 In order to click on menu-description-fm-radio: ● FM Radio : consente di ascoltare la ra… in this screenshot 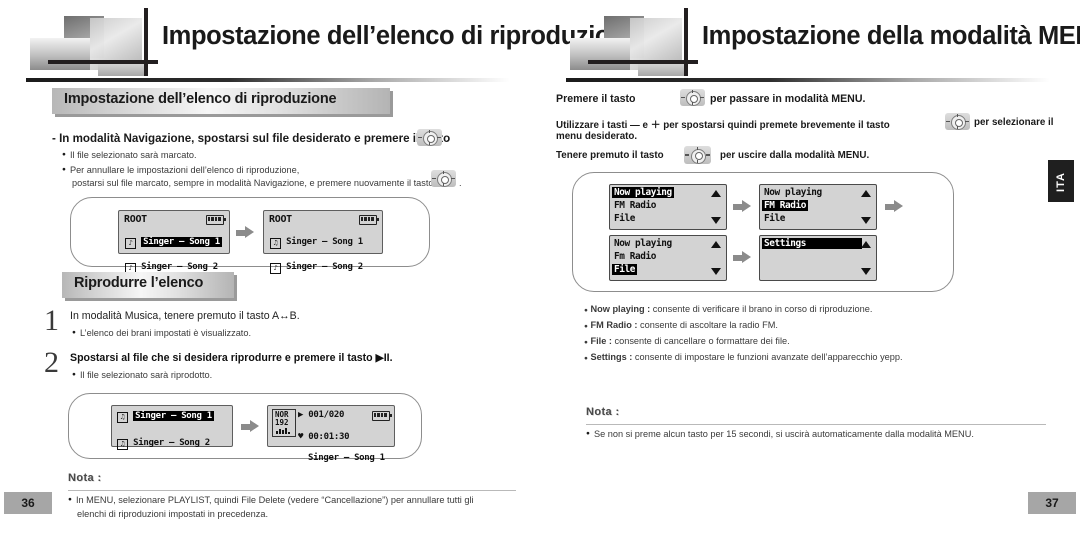, I will do `click(681, 325)`.